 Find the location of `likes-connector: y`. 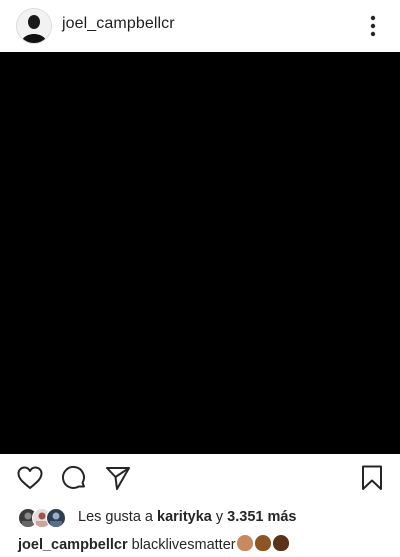

likes-connector: y is located at coordinates (219, 517).